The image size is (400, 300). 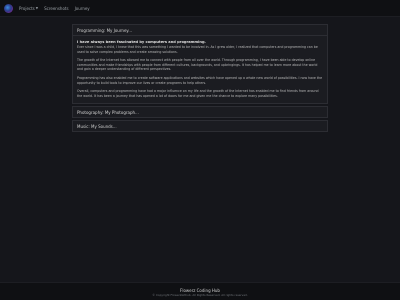 I want to click on top-navbar: Projects ▼ Screenshots Journey, so click(x=200, y=8).